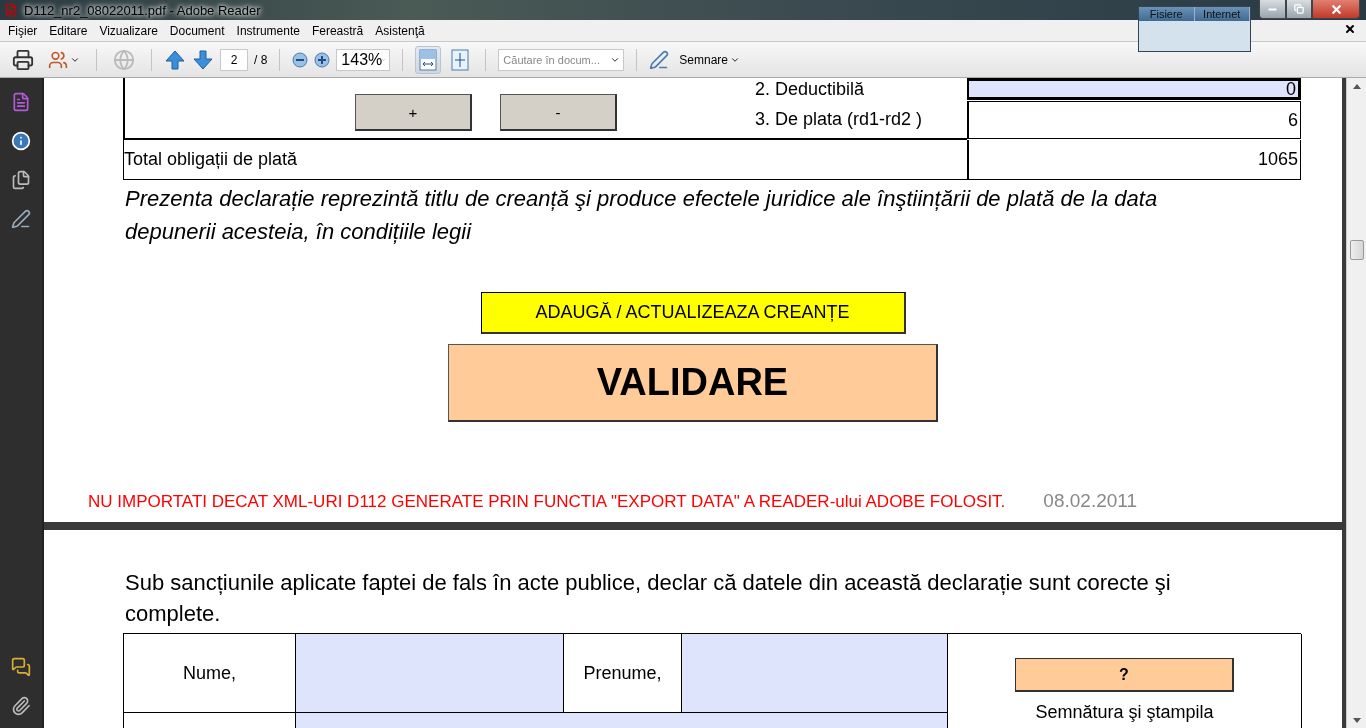 The height and width of the screenshot is (728, 1366). What do you see at coordinates (430, 673) in the screenshot?
I see `name-field` at bounding box center [430, 673].